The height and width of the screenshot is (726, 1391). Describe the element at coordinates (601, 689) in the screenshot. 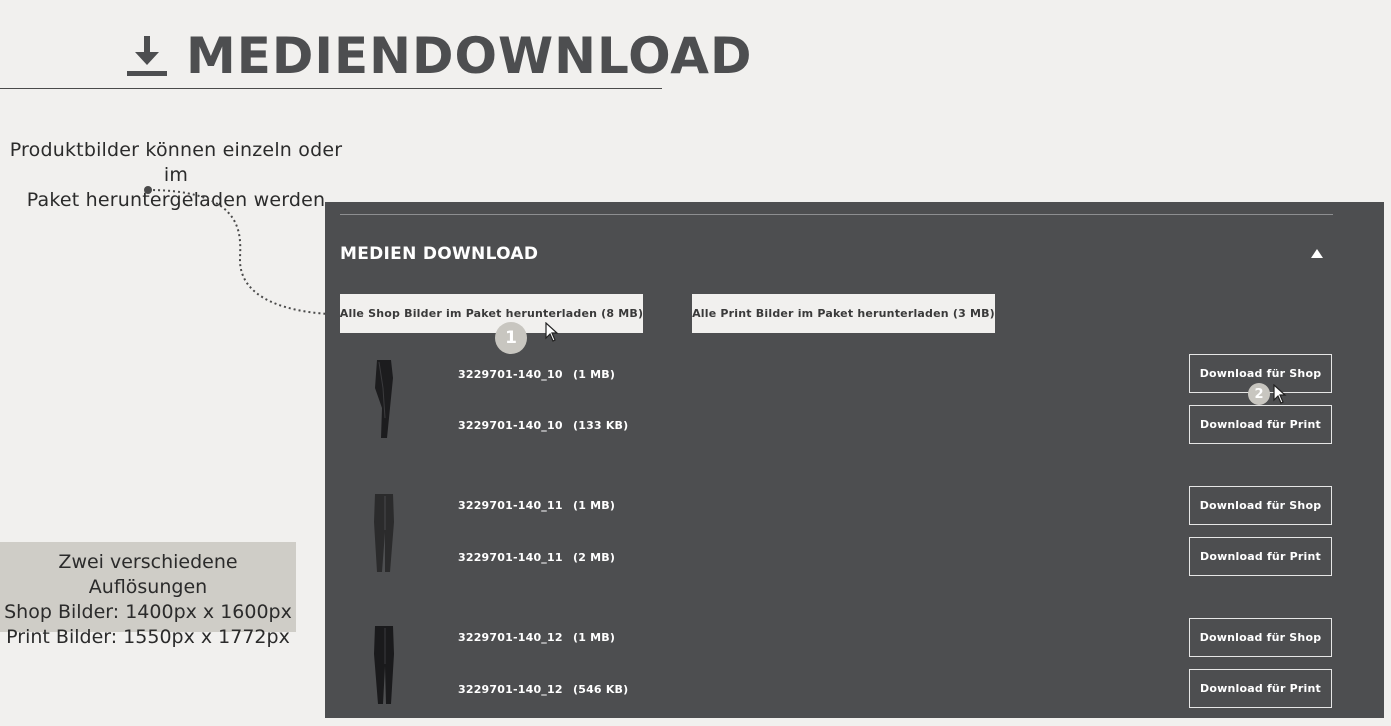

I see `file-size: (546 KB)` at that location.